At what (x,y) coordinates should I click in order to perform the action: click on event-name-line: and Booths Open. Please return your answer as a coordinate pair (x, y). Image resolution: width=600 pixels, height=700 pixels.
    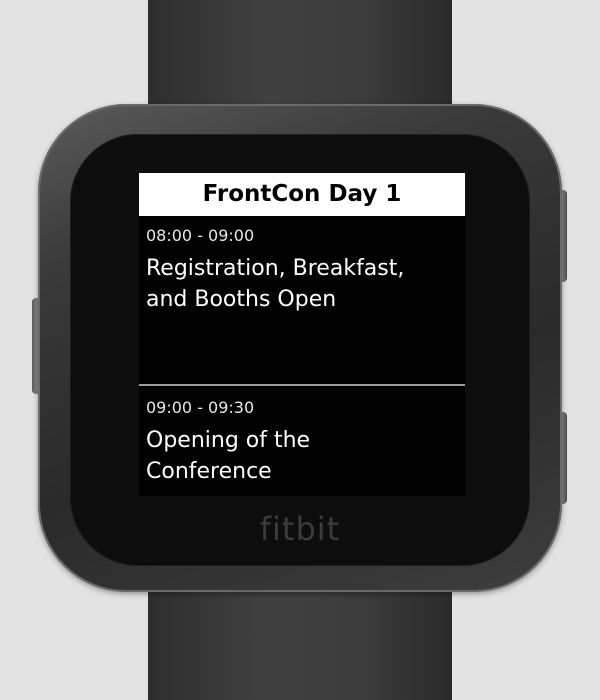
    Looking at the image, I should click on (241, 299).